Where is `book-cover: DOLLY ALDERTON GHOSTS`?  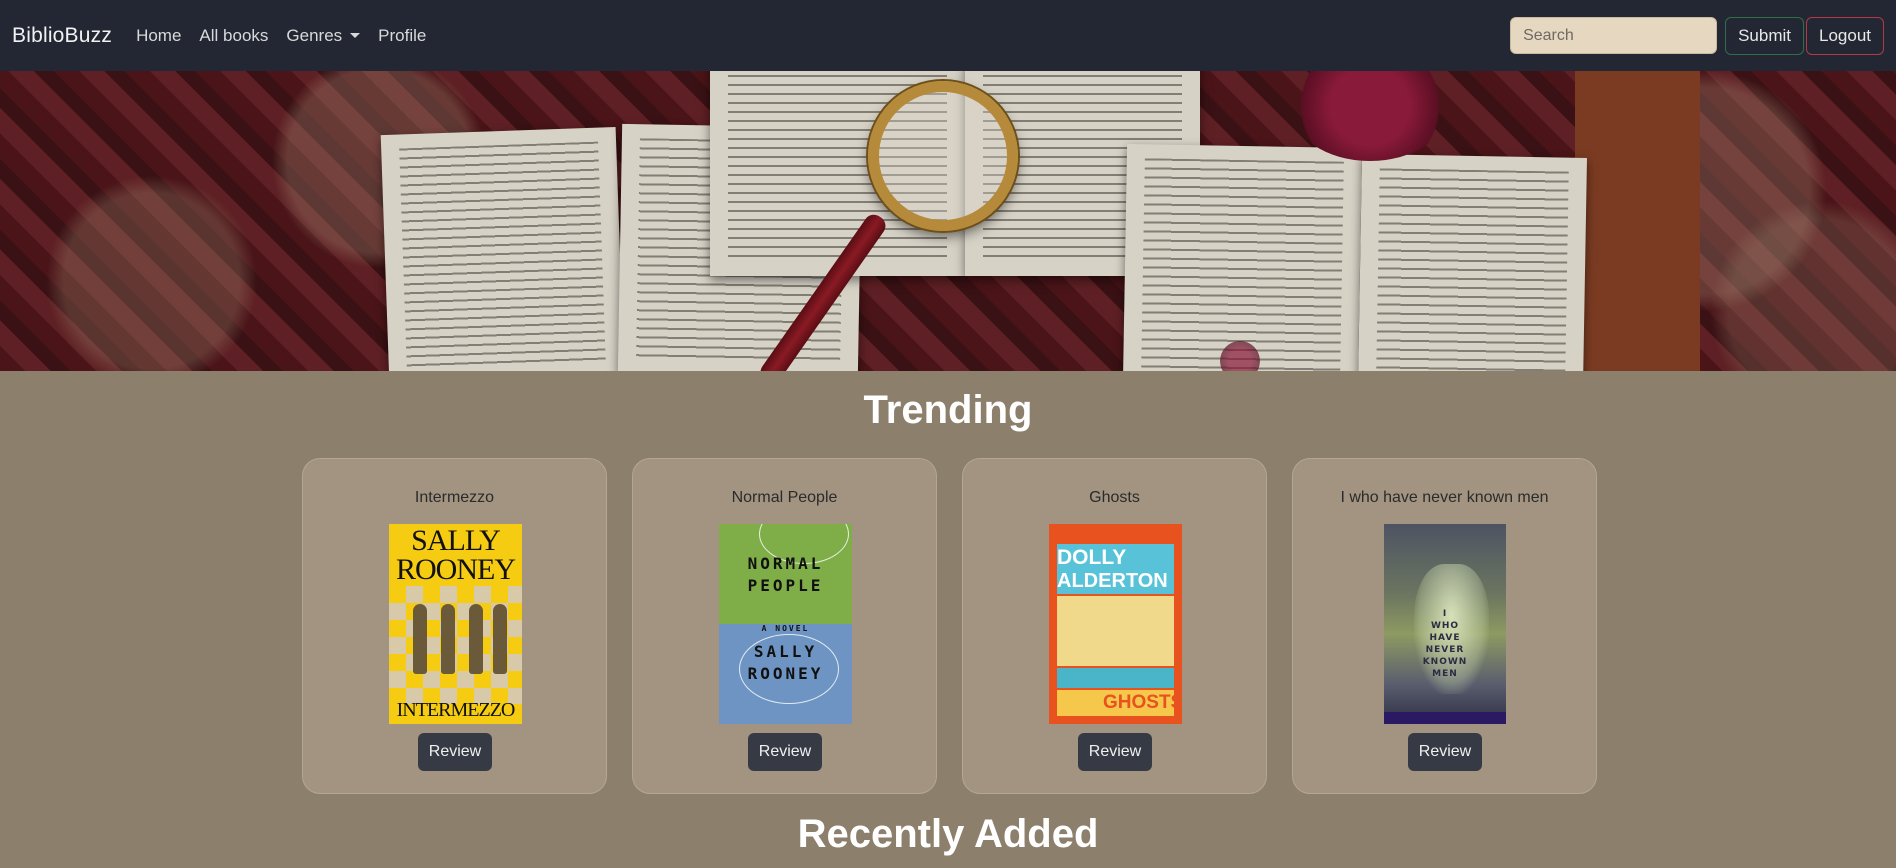
book-cover: DOLLY ALDERTON GHOSTS is located at coordinates (1115, 624).